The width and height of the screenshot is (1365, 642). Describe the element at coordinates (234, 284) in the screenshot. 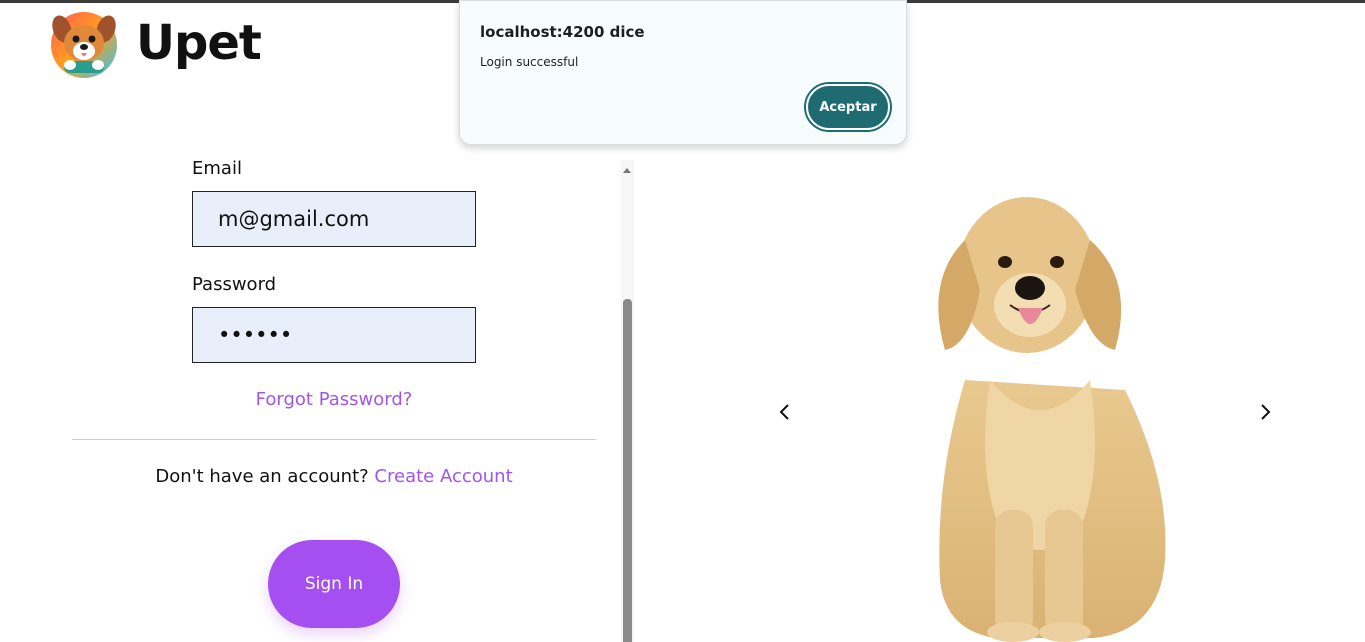

I see `password-label: Password` at that location.